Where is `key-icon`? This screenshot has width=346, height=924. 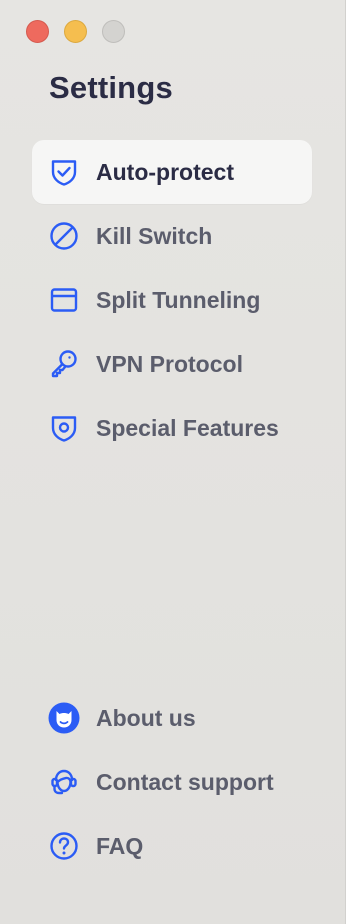
key-icon is located at coordinates (64, 364).